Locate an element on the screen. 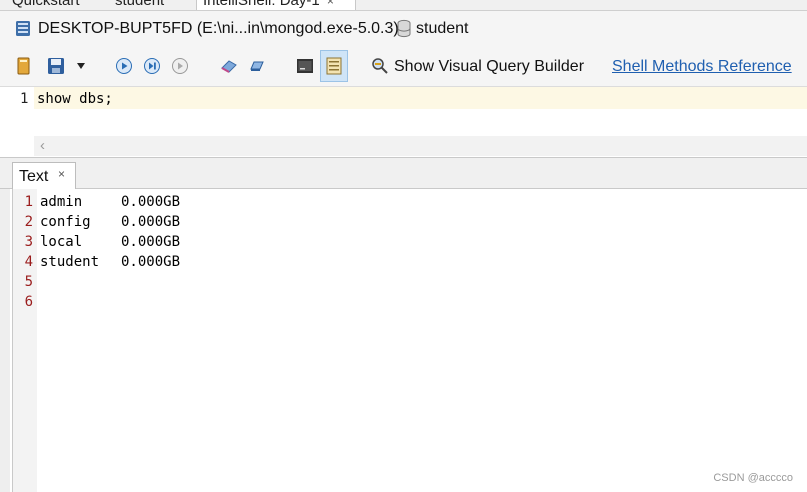  db-name: student is located at coordinates (70, 262).